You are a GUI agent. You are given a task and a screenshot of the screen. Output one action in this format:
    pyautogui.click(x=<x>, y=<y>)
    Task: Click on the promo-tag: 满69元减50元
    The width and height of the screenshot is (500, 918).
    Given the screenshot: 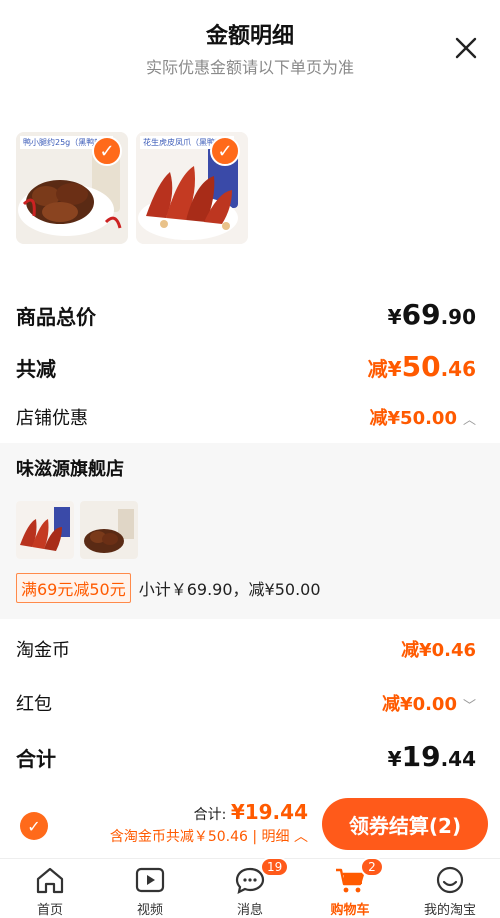 What is the action you would take?
    pyautogui.click(x=73, y=588)
    